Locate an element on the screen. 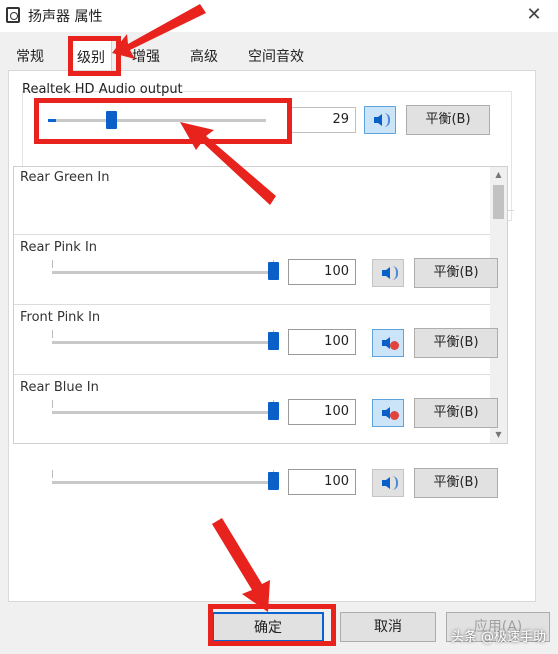 The height and width of the screenshot is (654, 558). tab-enhancements: 增强 is located at coordinates (146, 56).